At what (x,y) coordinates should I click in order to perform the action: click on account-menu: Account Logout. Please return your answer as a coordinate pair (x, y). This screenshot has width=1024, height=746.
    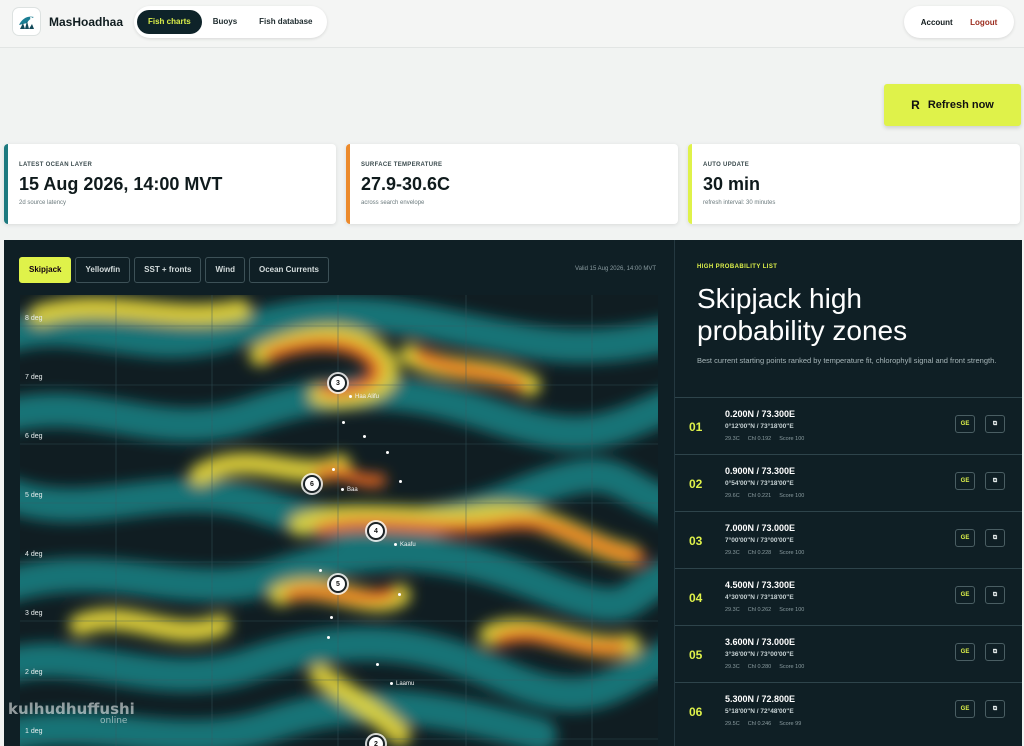
    Looking at the image, I should click on (959, 22).